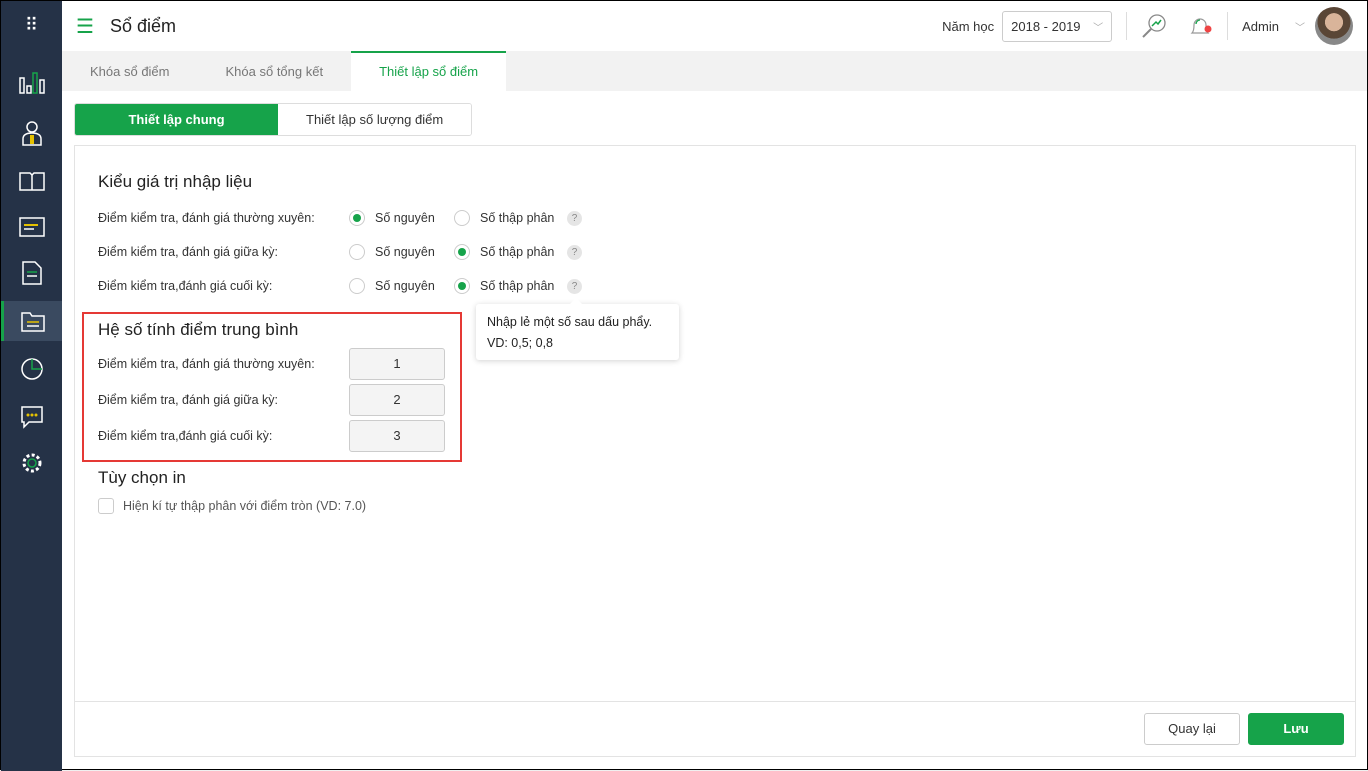 This screenshot has width=1368, height=771. I want to click on coefficient-input: 3, so click(397, 436).